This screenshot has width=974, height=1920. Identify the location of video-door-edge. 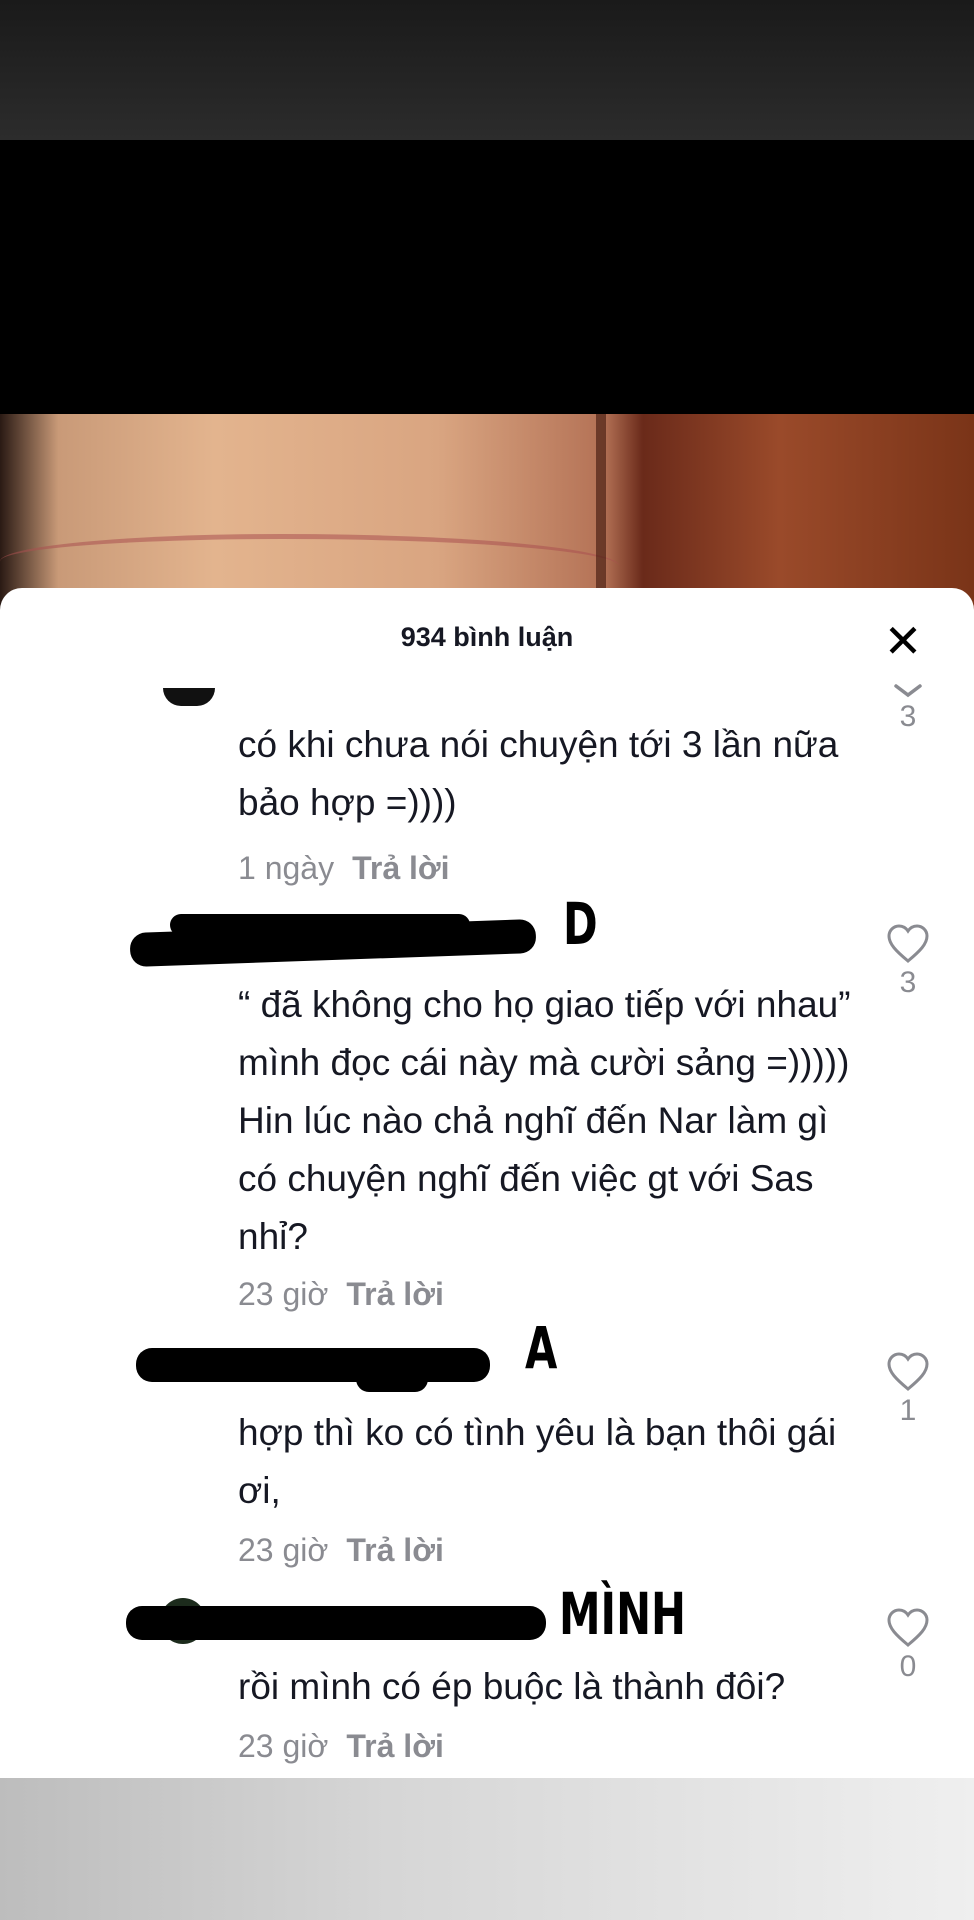
(601, 514).